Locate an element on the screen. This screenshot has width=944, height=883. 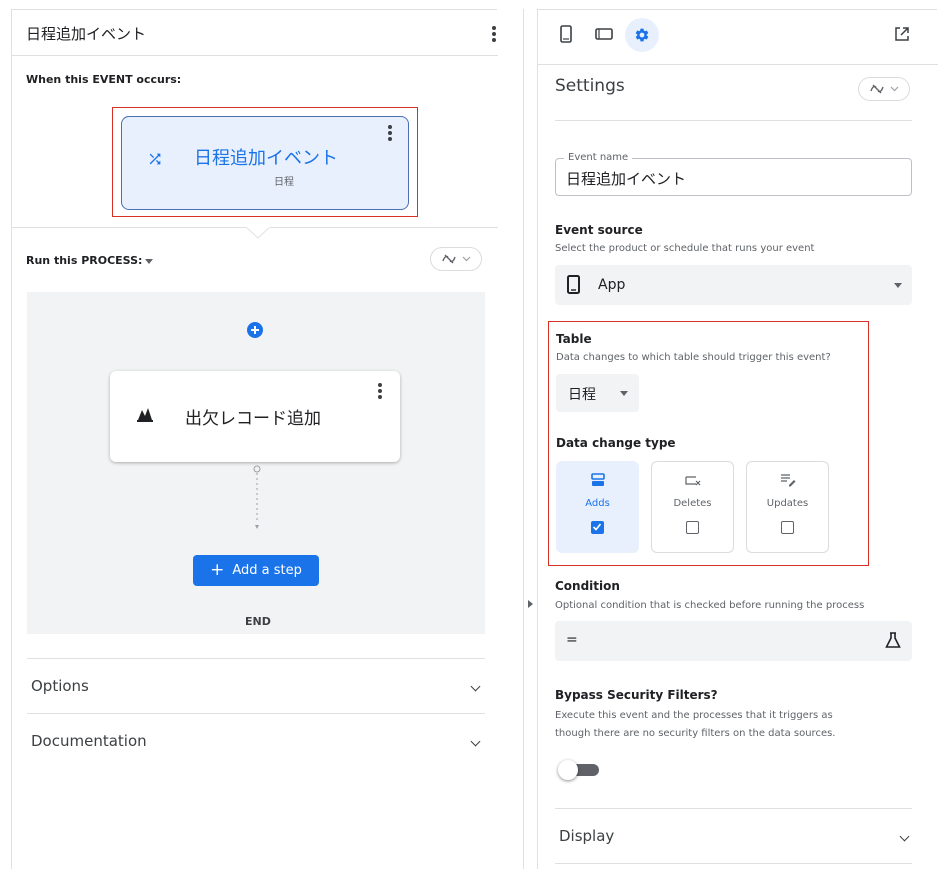
table-value: 日程 is located at coordinates (582, 395).